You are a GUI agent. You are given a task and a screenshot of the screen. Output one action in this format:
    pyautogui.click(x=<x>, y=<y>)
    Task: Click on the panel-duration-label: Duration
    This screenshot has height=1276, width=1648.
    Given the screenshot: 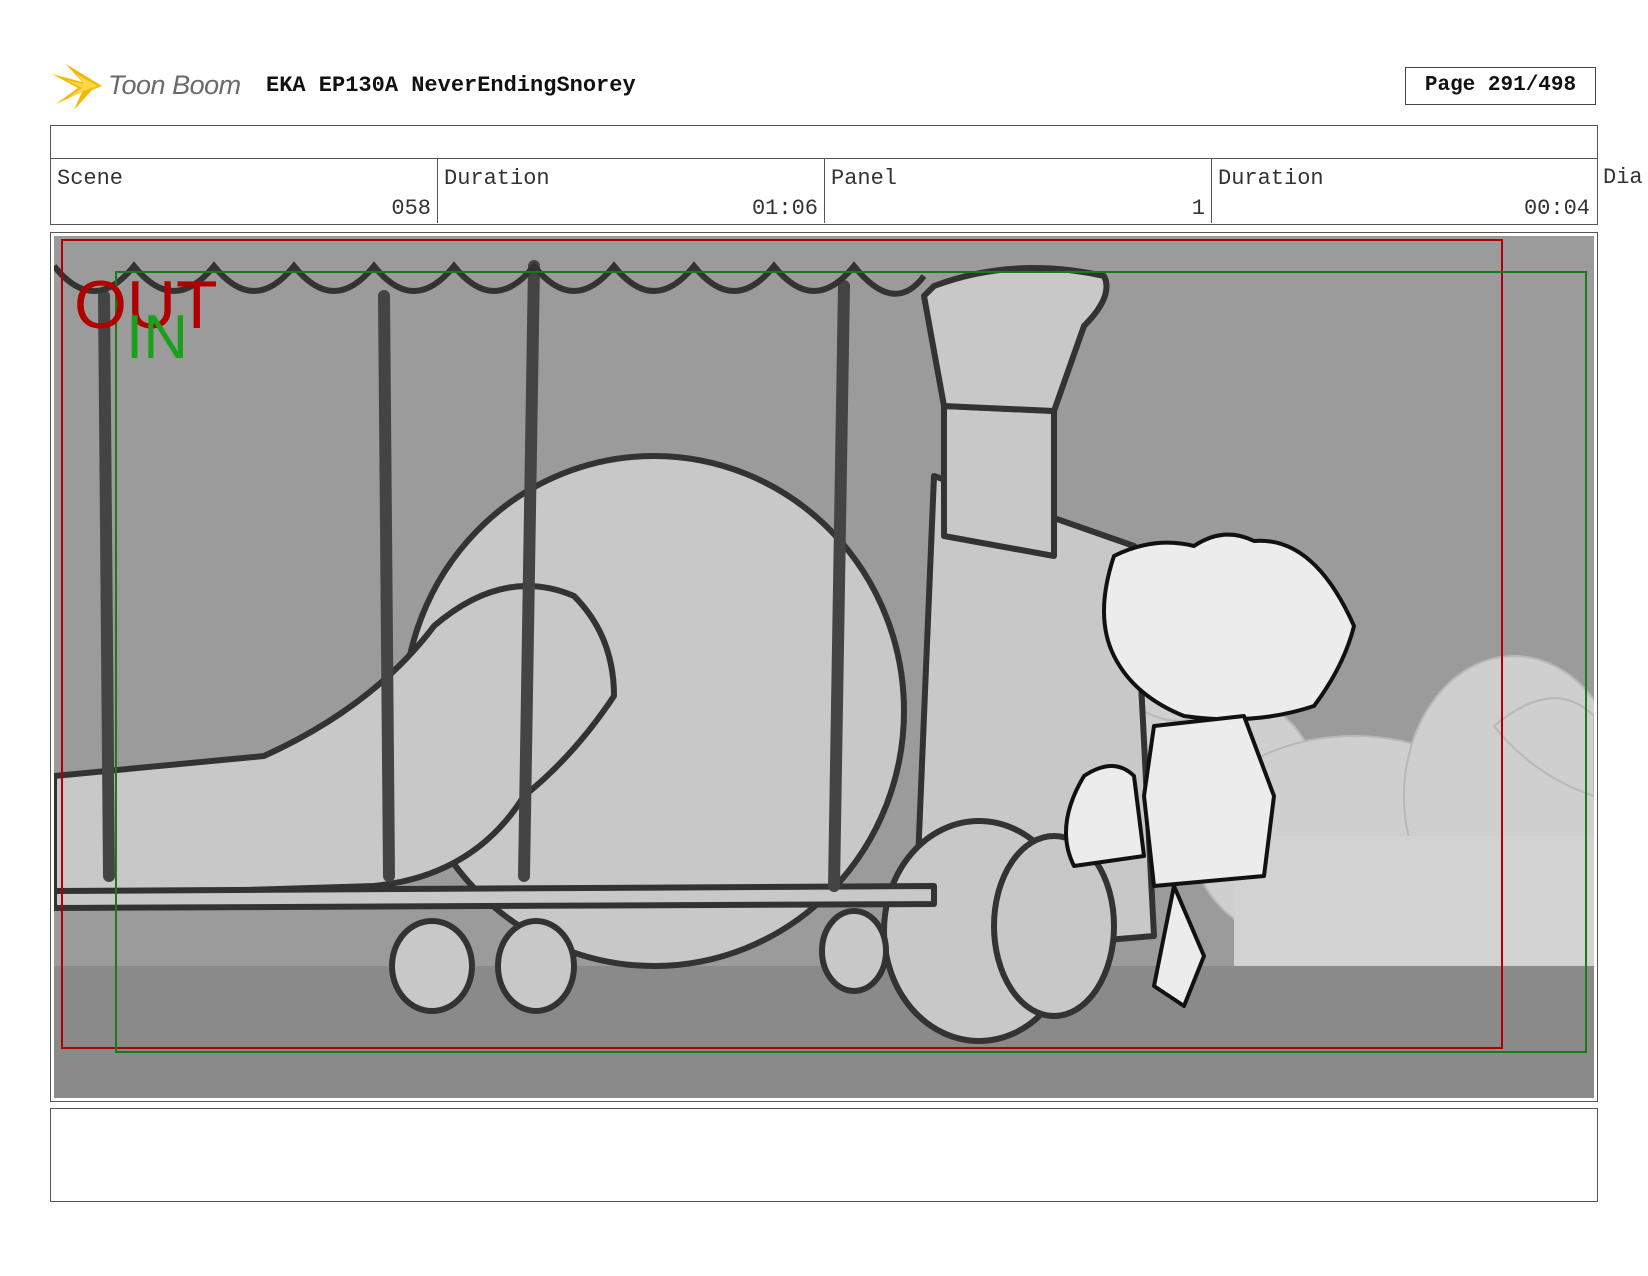 What is the action you would take?
    pyautogui.click(x=1271, y=178)
    